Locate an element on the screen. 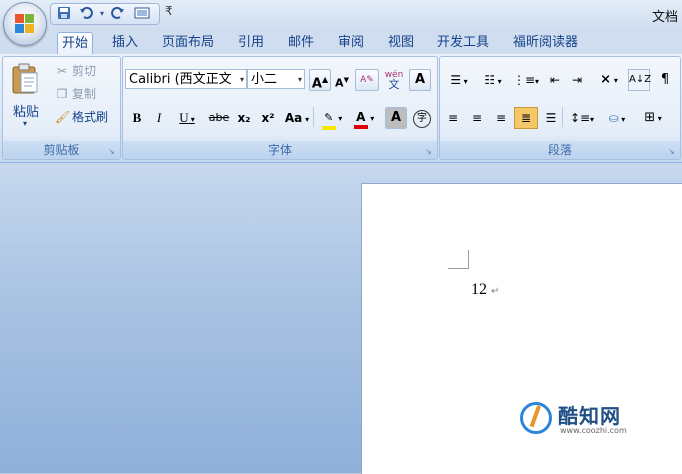 This screenshot has width=682, height=474. line-spacing-button: ↕≡▾ is located at coordinates (582, 118).